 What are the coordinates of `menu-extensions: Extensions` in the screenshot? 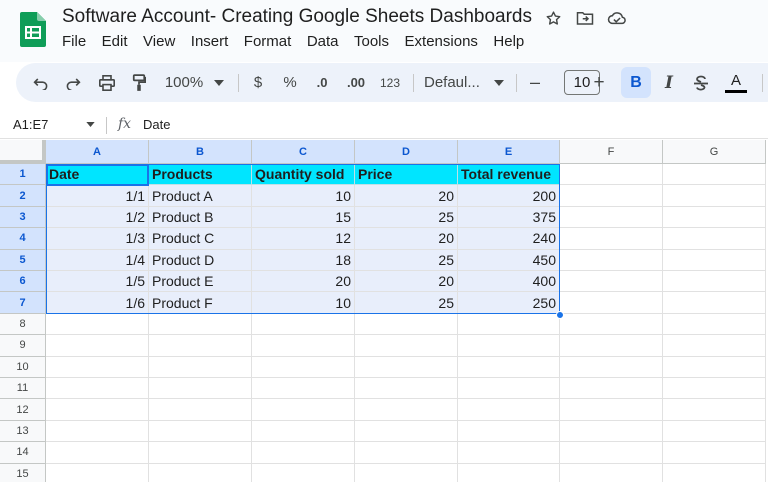 It's located at (441, 41).